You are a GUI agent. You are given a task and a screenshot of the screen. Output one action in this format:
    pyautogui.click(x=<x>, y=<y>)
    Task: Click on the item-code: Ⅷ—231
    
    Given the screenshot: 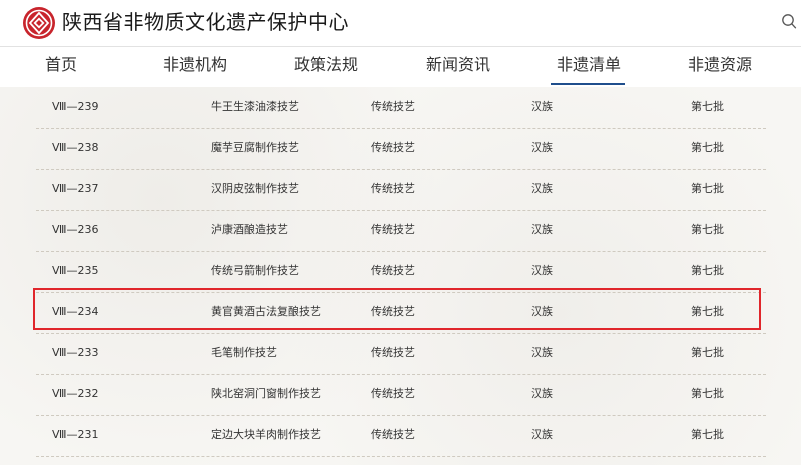 What is the action you would take?
    pyautogui.click(x=75, y=434)
    